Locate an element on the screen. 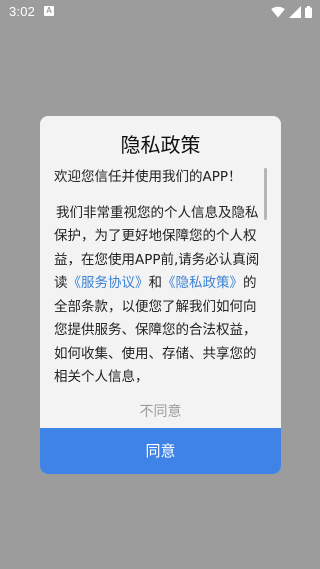  status-time: 3:02 is located at coordinates (22, 11).